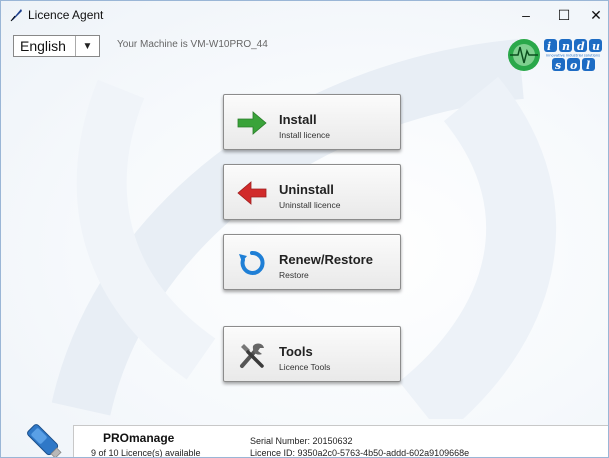 The width and height of the screenshot is (609, 458). Describe the element at coordinates (305, 367) in the screenshot. I see `tools-subtitle: Licence Tools` at that location.